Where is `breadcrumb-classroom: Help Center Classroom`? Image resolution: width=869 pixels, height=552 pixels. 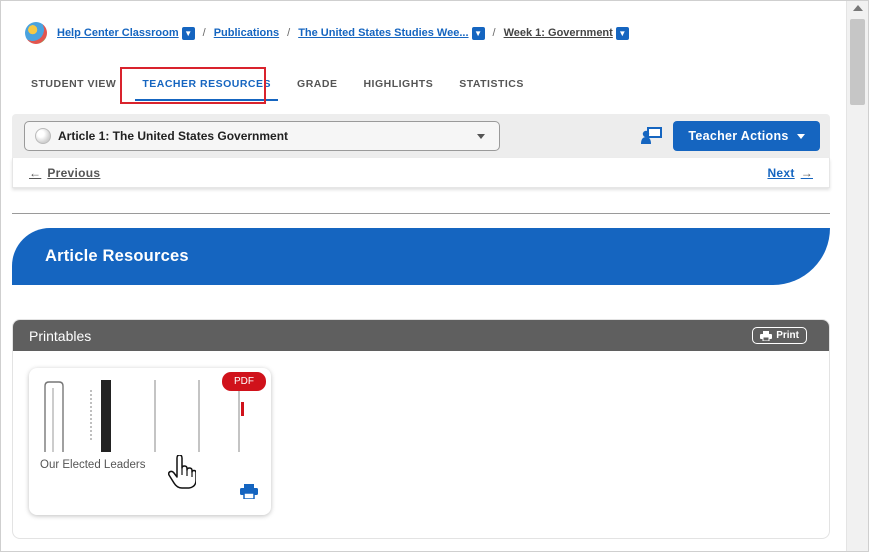
breadcrumb-classroom: Help Center Classroom is located at coordinates (118, 33).